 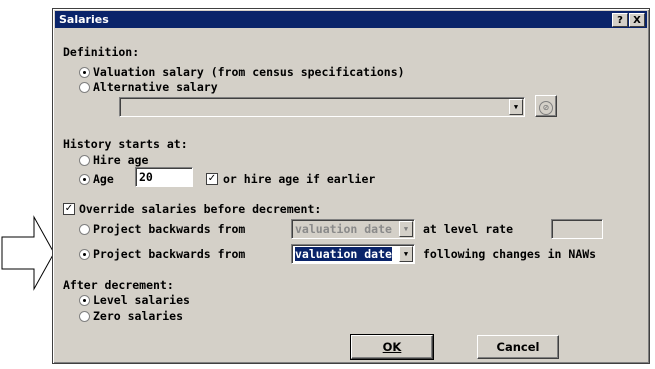 I want to click on title-bar: Salaries ? X, so click(x=351, y=19).